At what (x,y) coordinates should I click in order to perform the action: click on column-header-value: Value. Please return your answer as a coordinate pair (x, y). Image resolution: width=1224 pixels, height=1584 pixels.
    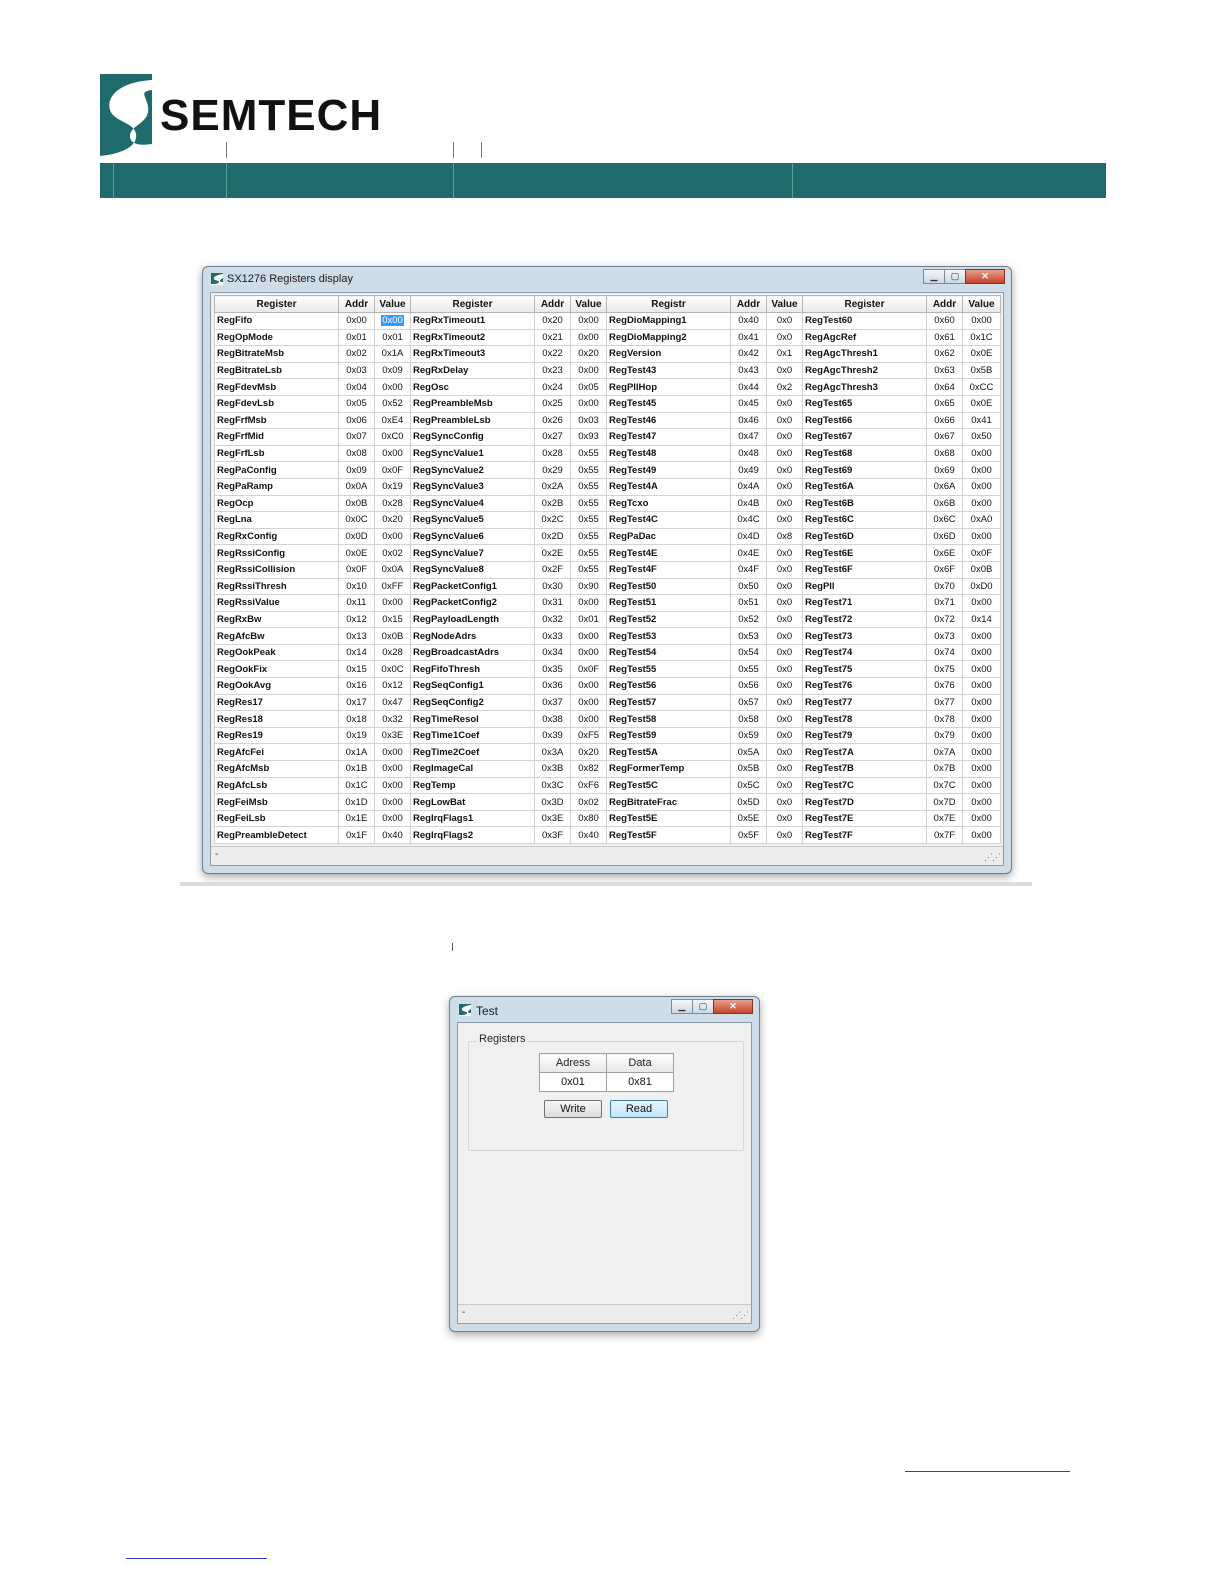
    Looking at the image, I should click on (392, 304).